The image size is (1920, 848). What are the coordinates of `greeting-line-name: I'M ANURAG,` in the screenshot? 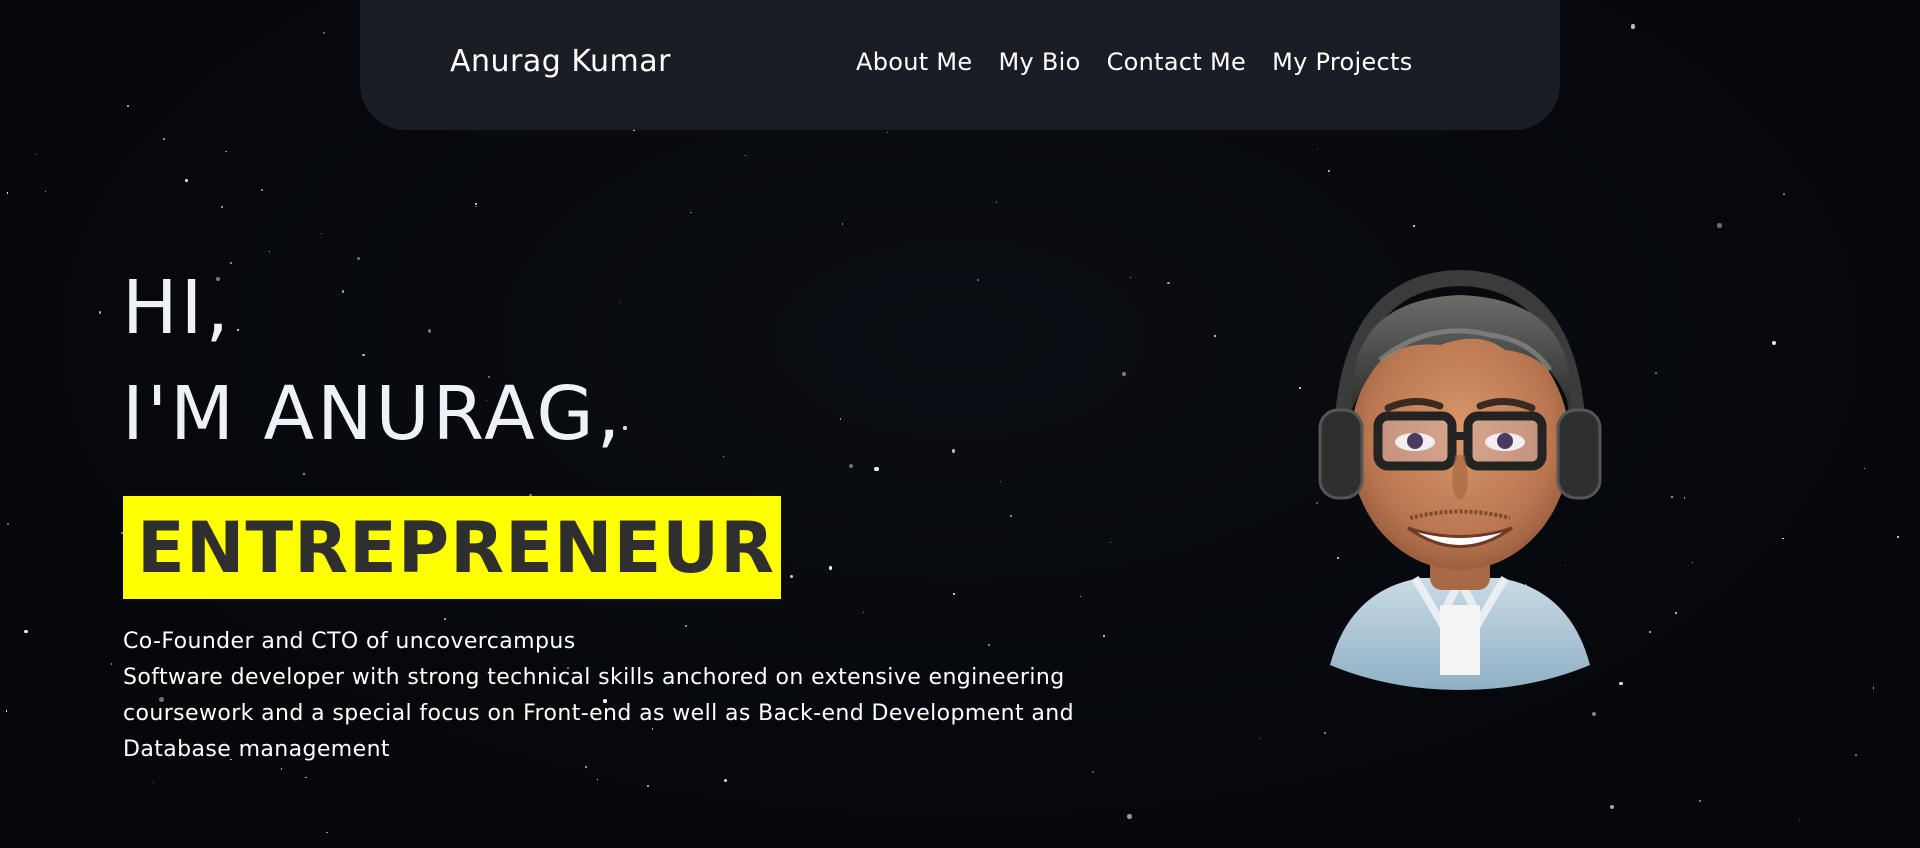 It's located at (373, 414).